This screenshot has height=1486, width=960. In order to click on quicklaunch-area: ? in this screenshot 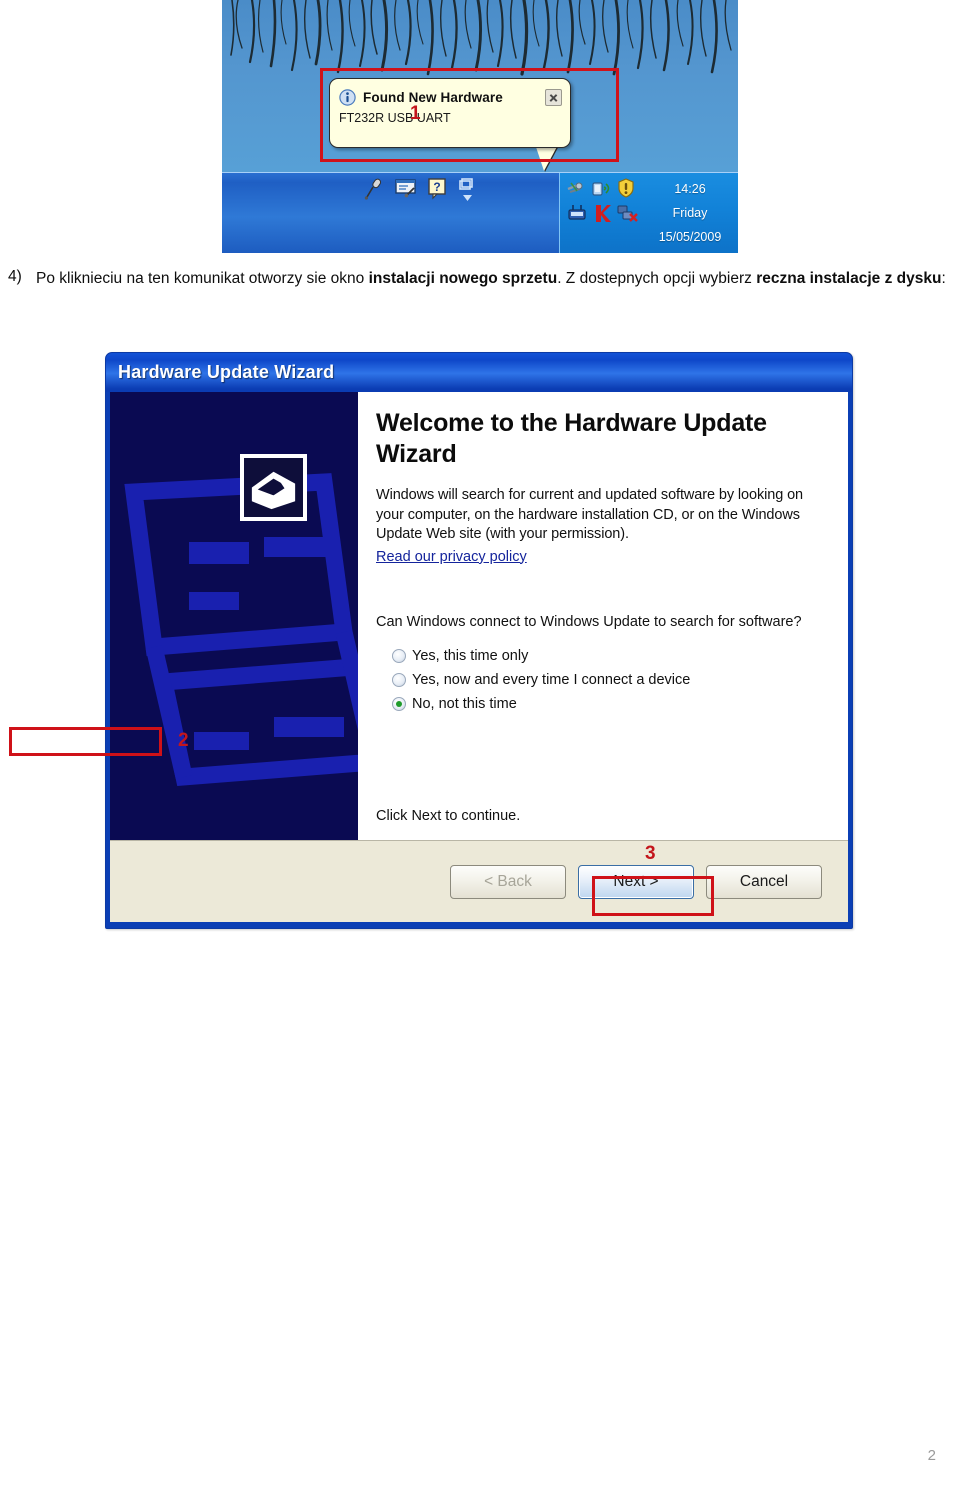, I will do `click(420, 190)`.